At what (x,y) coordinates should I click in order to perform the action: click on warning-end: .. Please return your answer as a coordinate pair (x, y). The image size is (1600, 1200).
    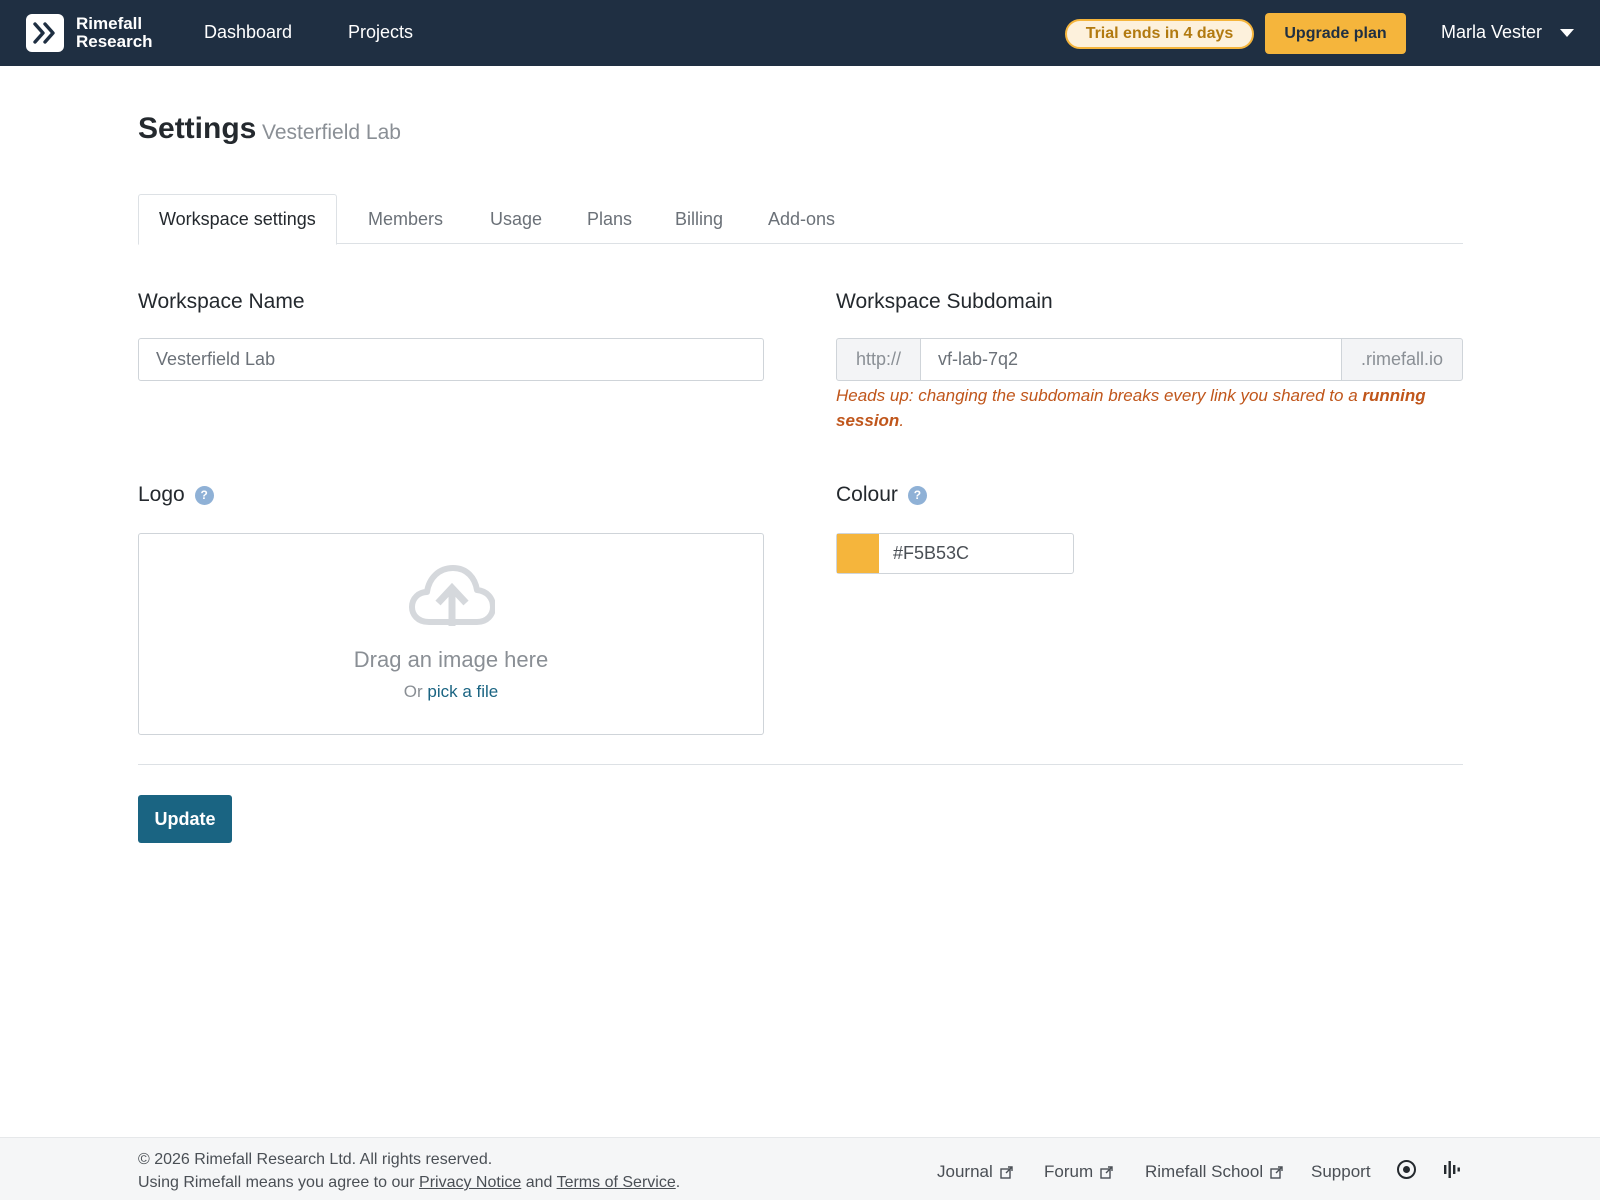
    Looking at the image, I should click on (902, 420).